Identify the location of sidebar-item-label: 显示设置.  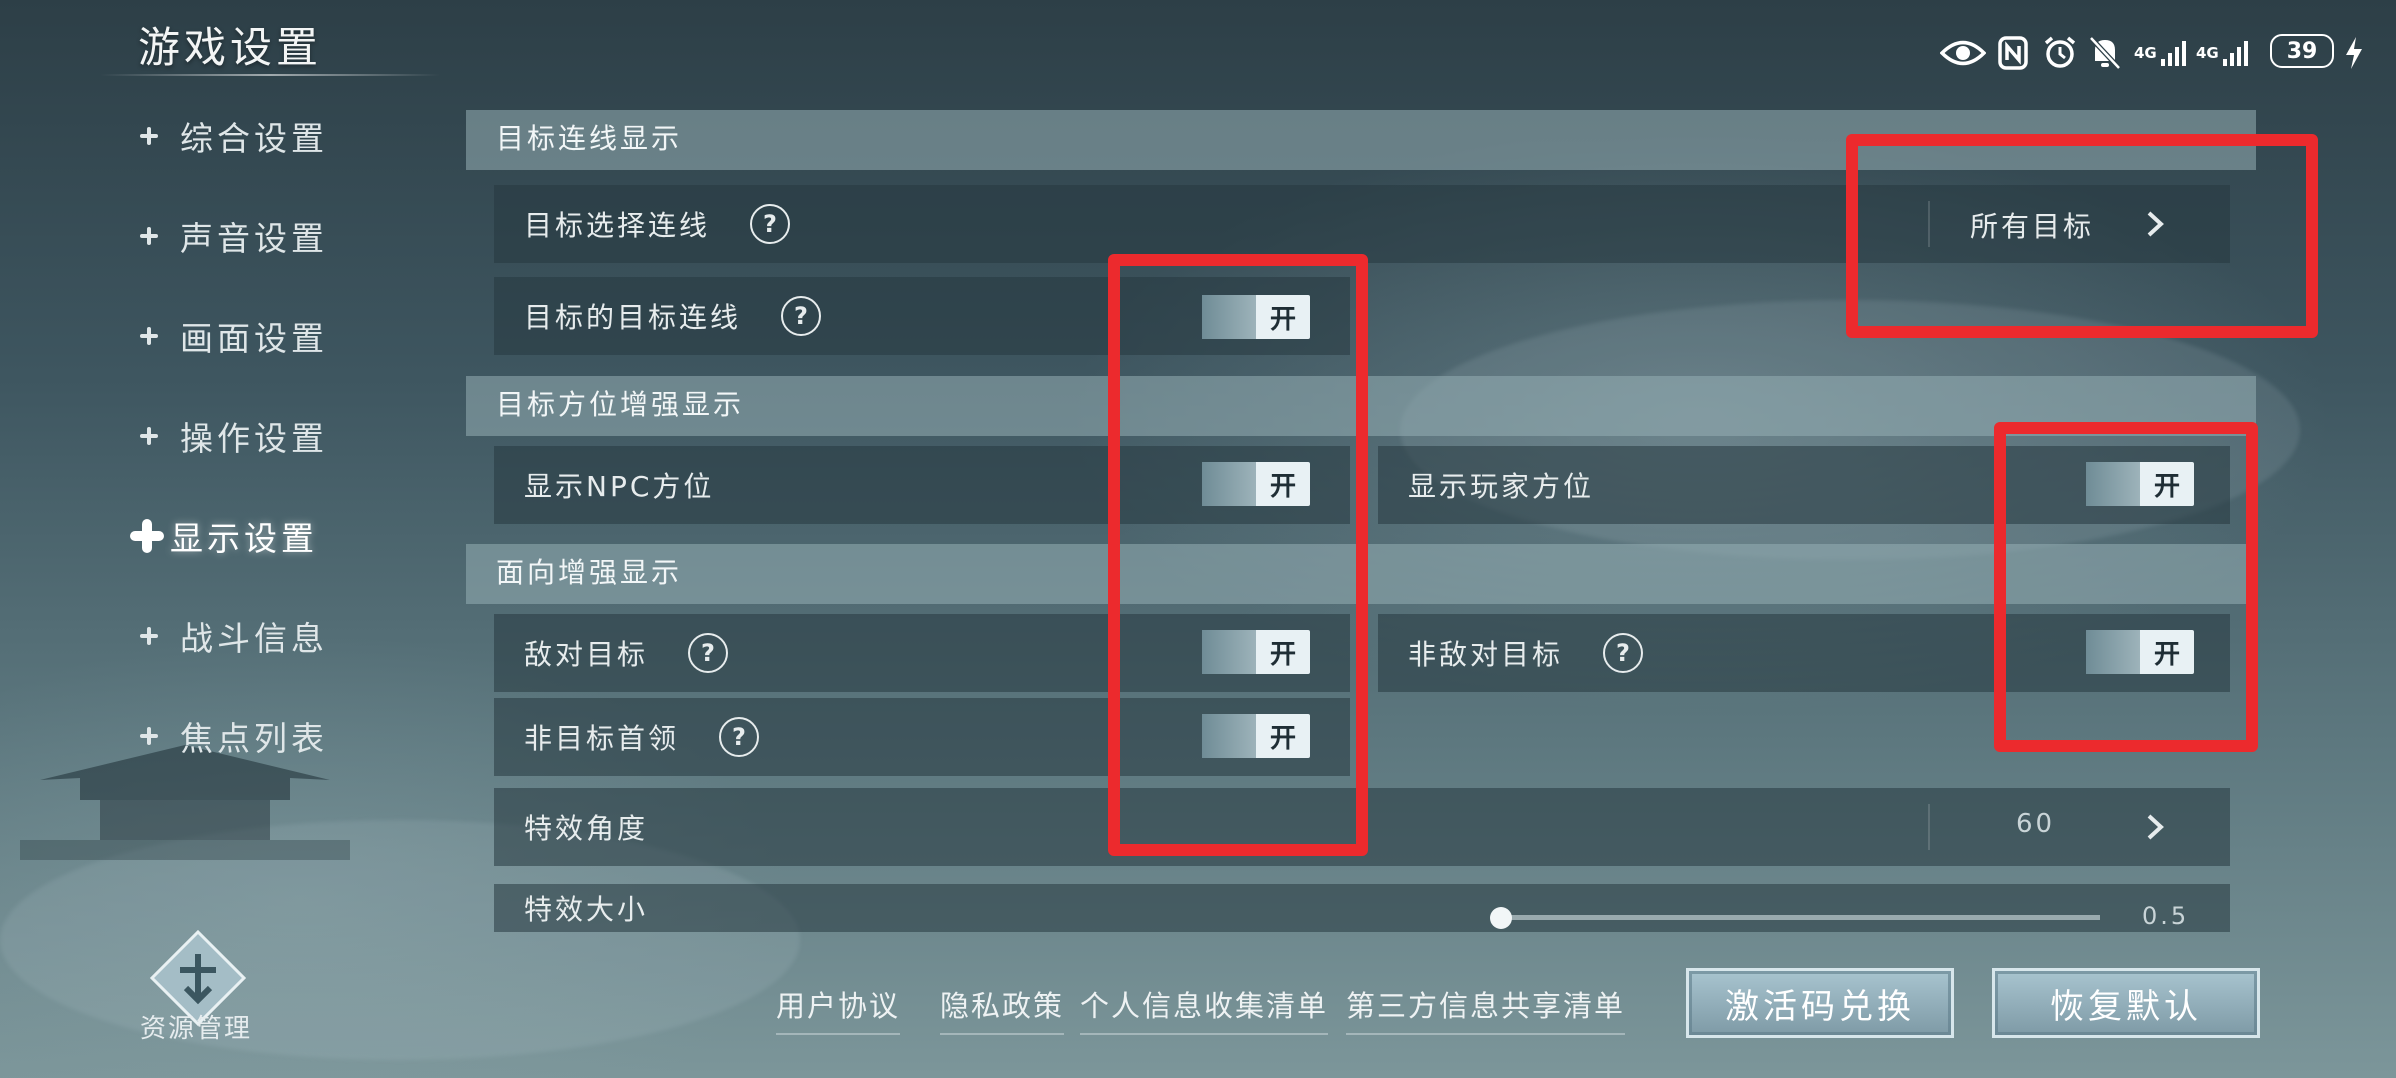
(244, 538).